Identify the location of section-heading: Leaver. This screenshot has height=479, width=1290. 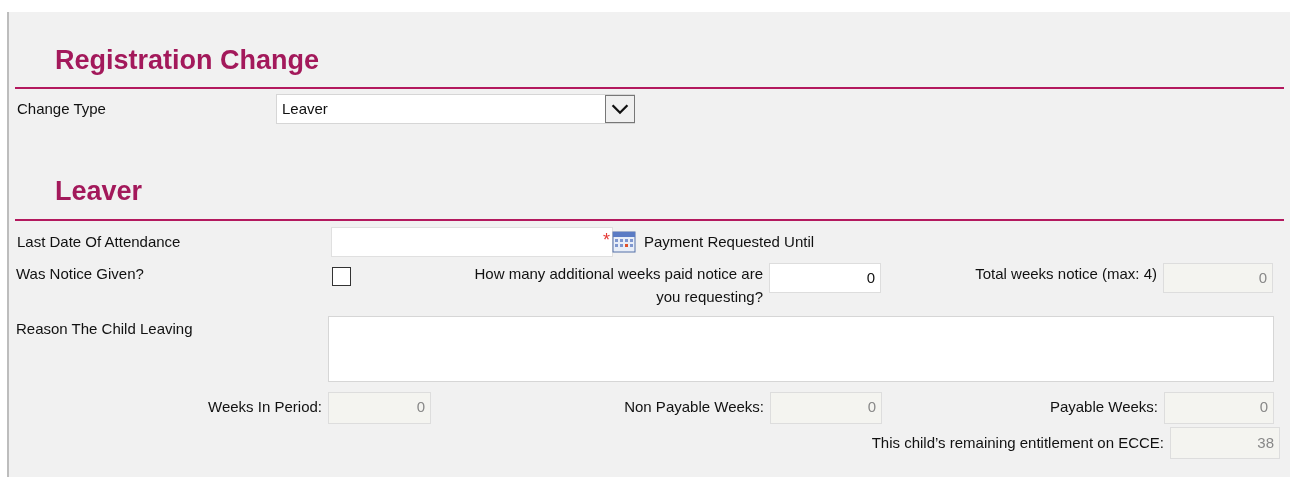
(99, 191).